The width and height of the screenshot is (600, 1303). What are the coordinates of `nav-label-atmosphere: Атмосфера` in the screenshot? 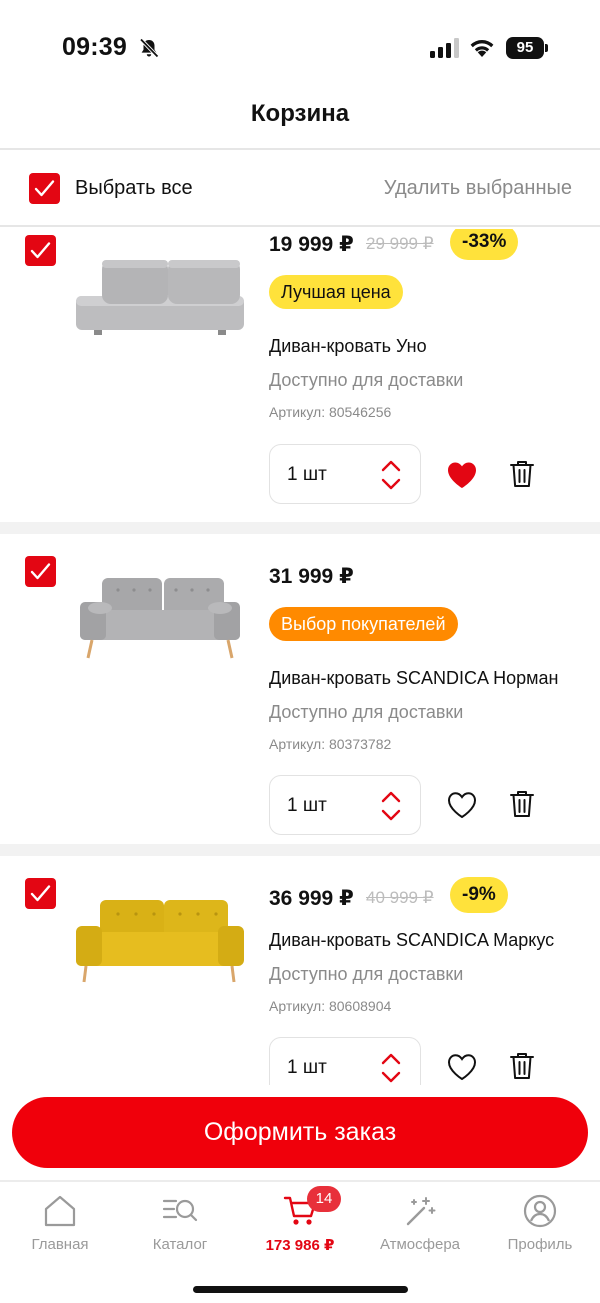 It's located at (420, 1244).